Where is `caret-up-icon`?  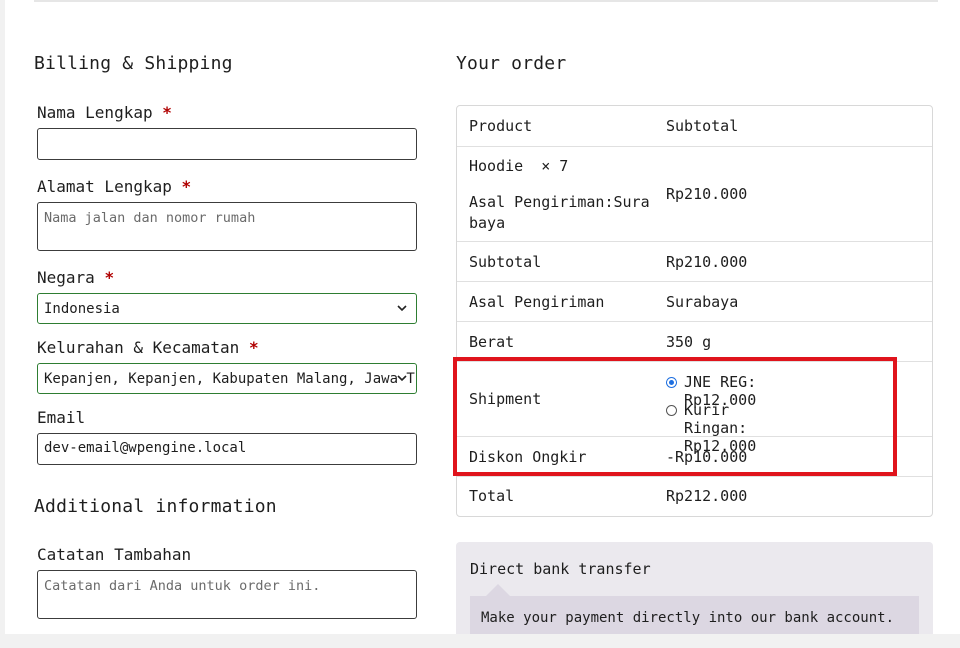
caret-up-icon is located at coordinates (498, 590).